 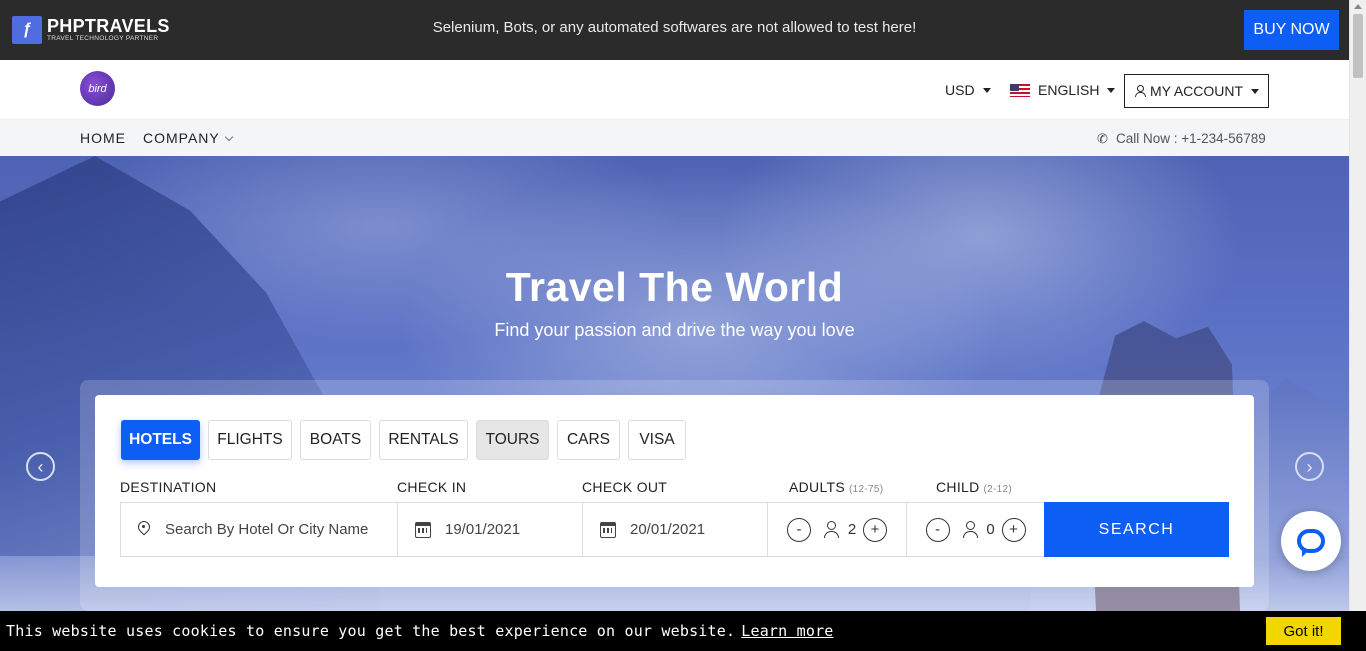 What do you see at coordinates (625, 487) in the screenshot?
I see `check-out-label: CHECK OUT` at bounding box center [625, 487].